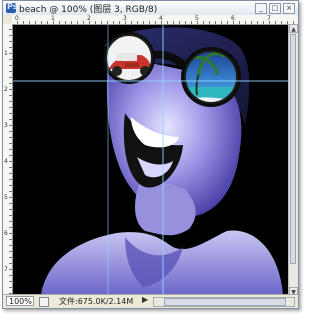  I want to click on vertical-ruler: 1 2 3 4 5 6 7, so click(8, 160).